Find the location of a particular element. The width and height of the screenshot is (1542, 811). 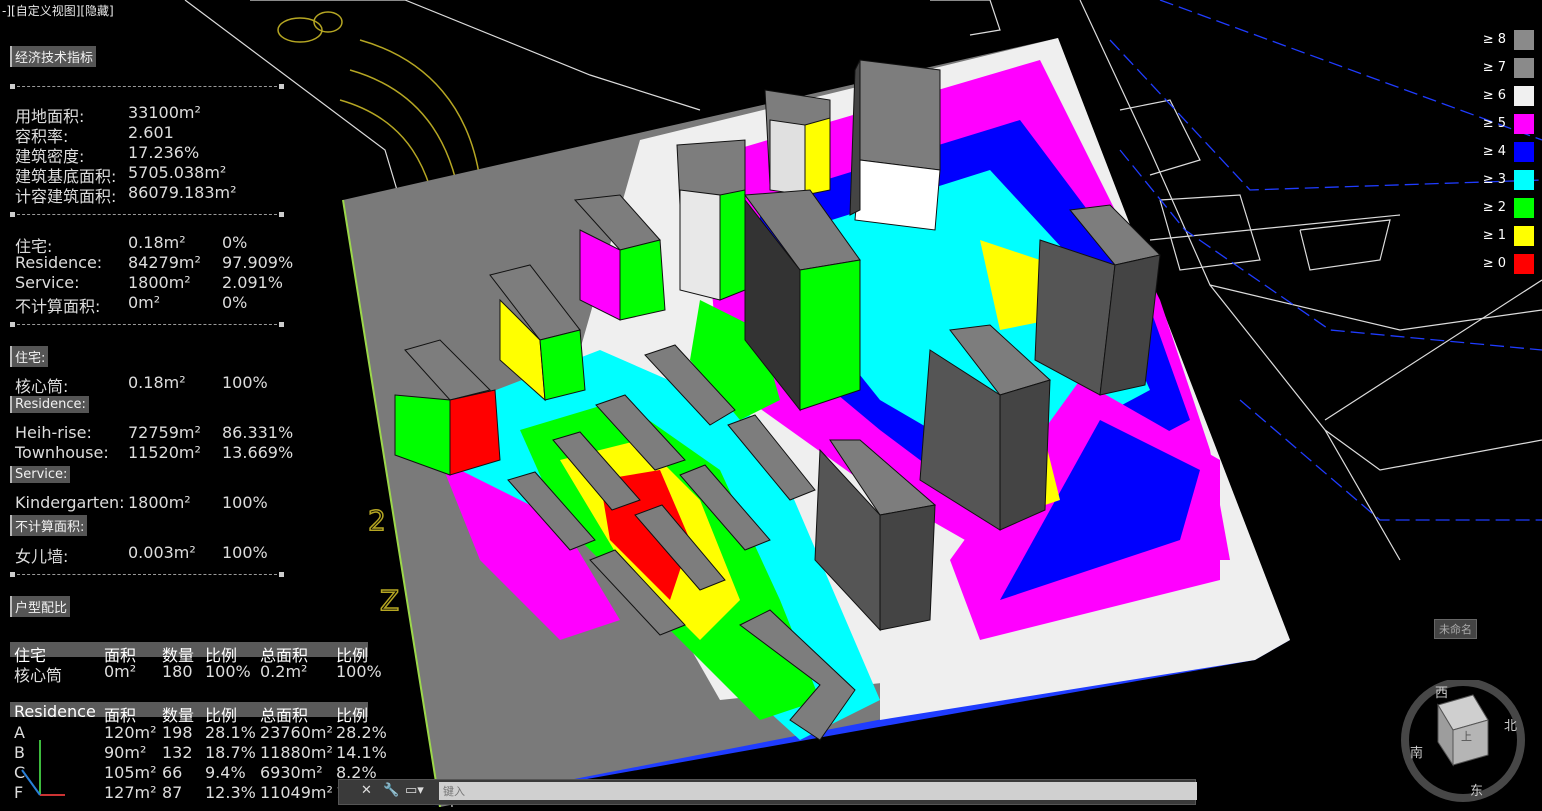

command-history-icon: ▭▾ is located at coordinates (414, 790).